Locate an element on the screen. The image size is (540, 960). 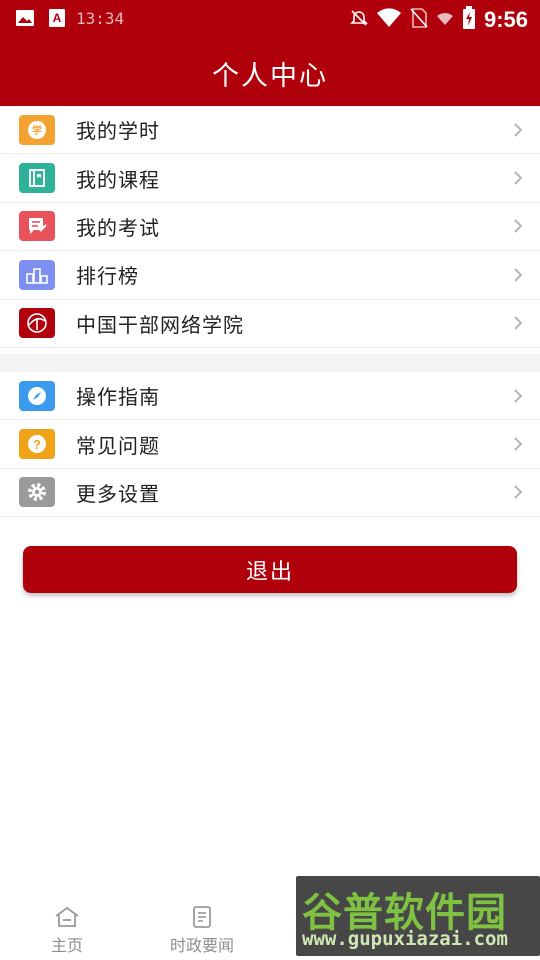
logout-button: 退出 is located at coordinates (270, 569).